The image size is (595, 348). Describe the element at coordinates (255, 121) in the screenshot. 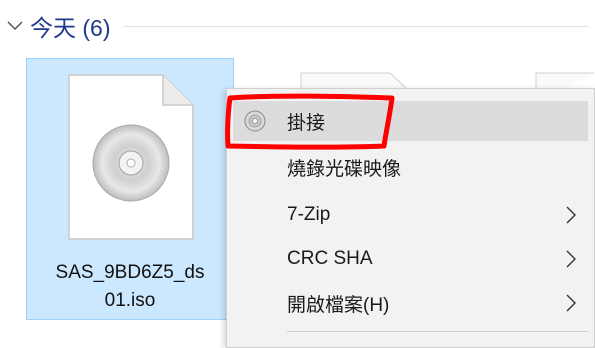

I see `disc-icon` at that location.